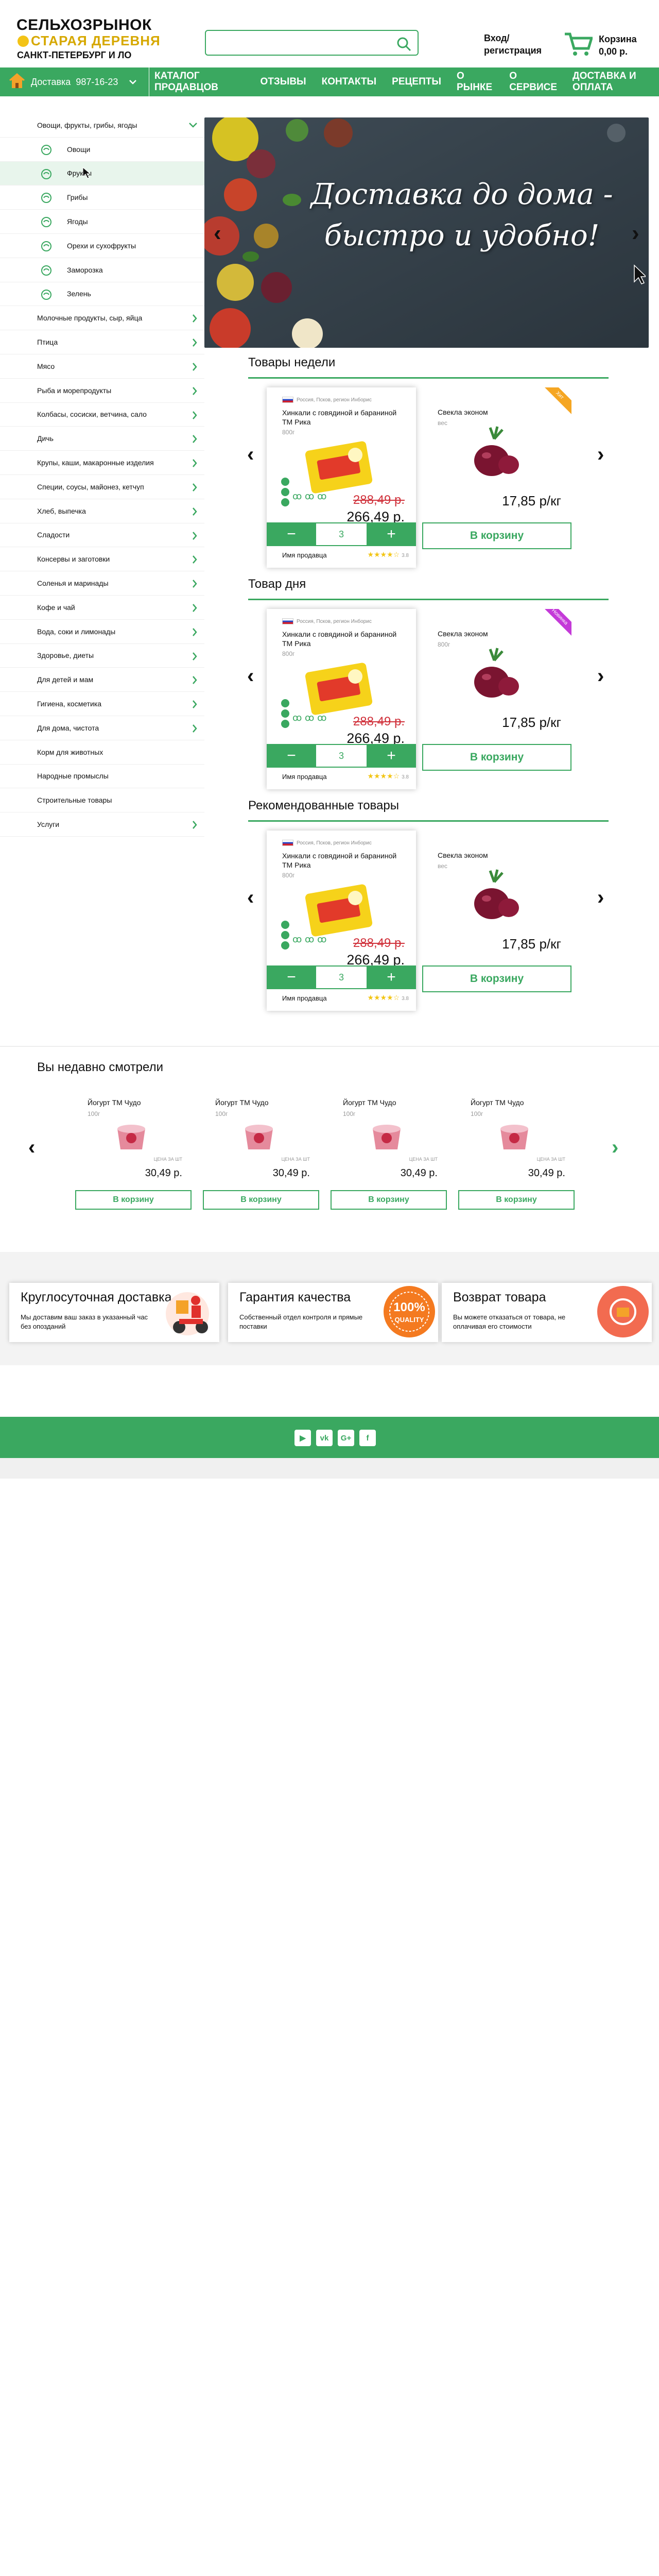 This screenshot has height=2576, width=659. I want to click on search-icon, so click(404, 45).